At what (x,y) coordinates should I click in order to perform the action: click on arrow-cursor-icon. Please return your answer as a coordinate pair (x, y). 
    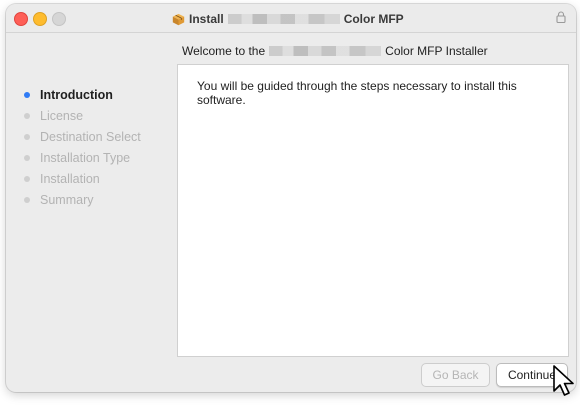
    Looking at the image, I should click on (563, 380).